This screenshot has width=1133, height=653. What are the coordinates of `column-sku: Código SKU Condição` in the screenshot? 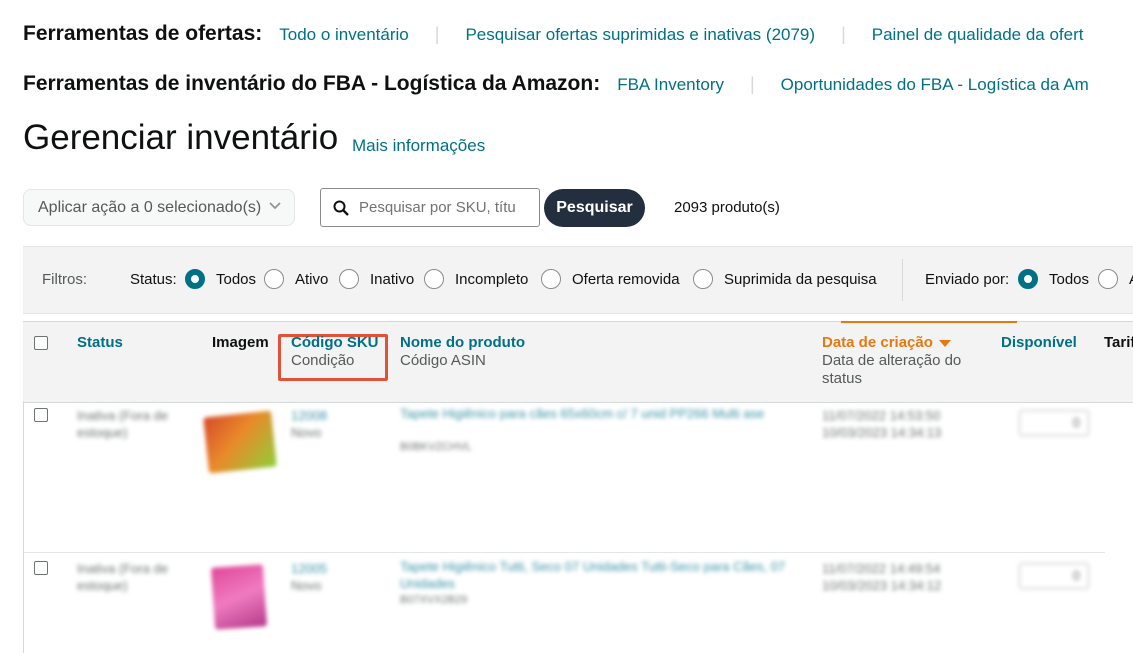 It's located at (335, 352).